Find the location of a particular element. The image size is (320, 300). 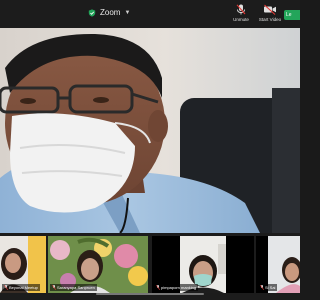

participant-thumbnail: Si Sai is located at coordinates (278, 264).